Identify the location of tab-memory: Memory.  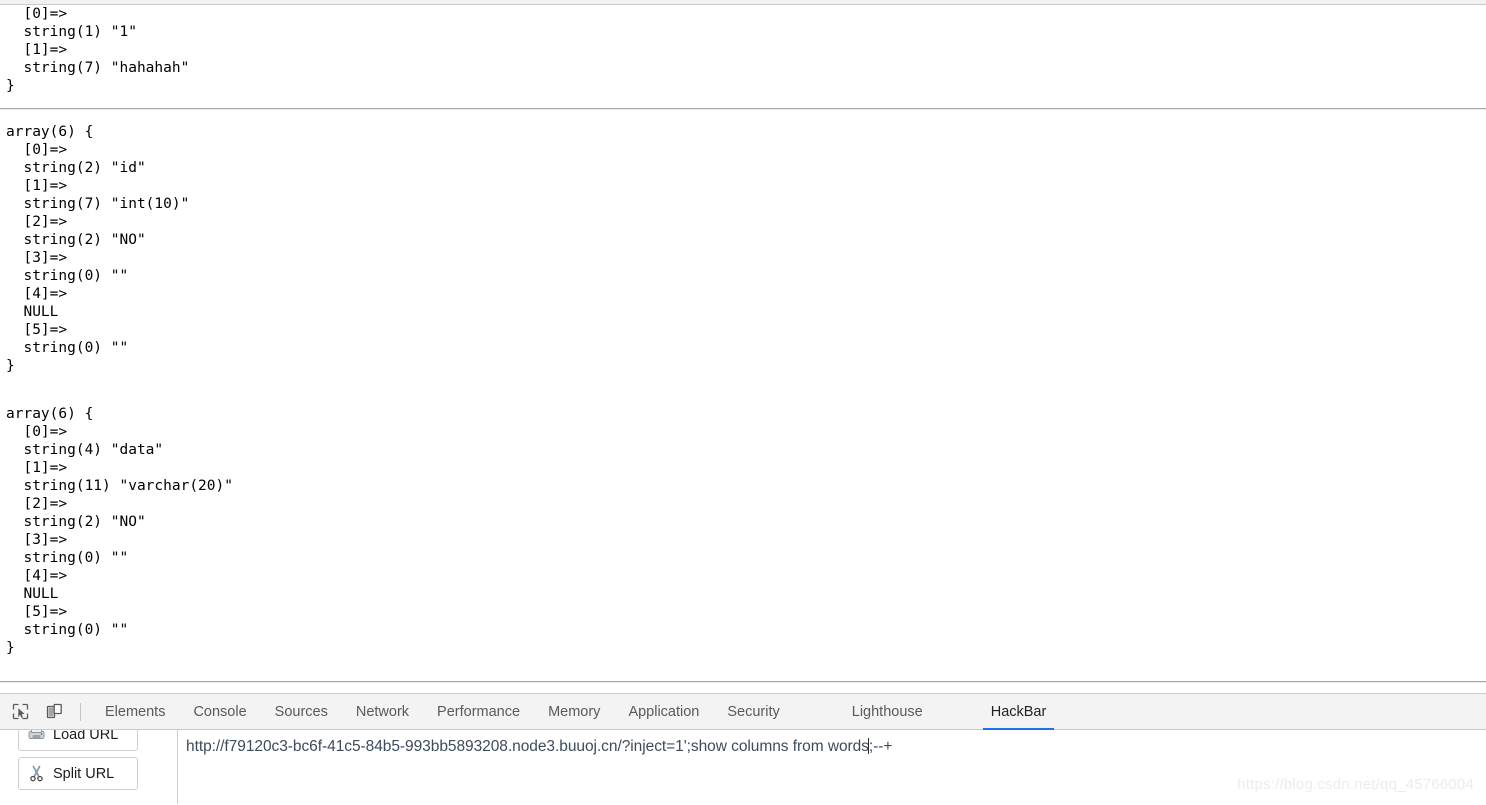
(574, 712).